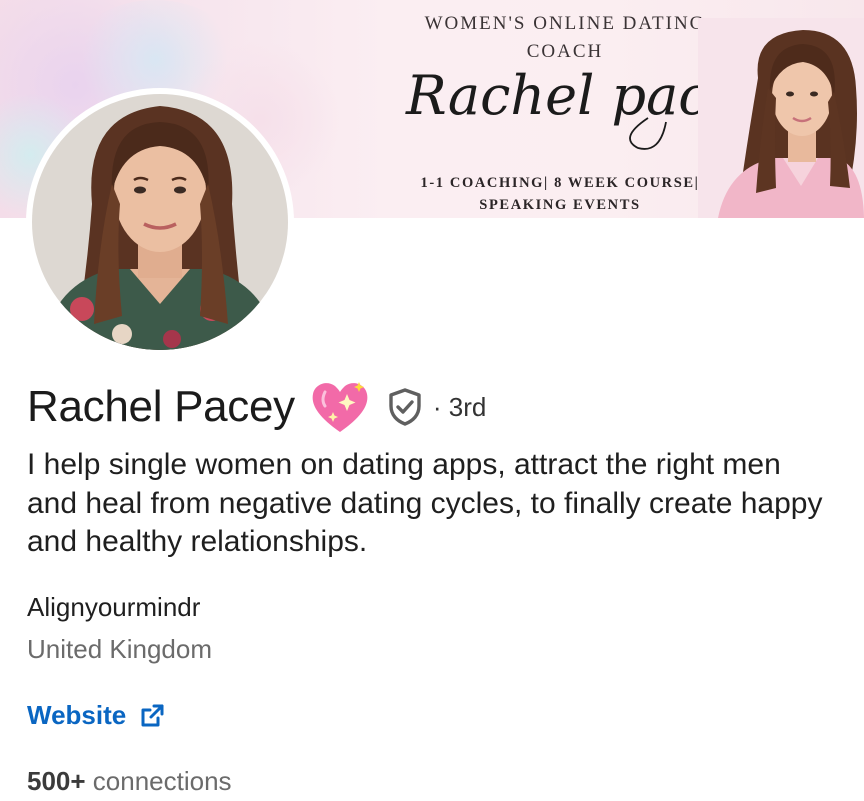  I want to click on name-row: Rachel Pacey · 3rd, so click(256, 407).